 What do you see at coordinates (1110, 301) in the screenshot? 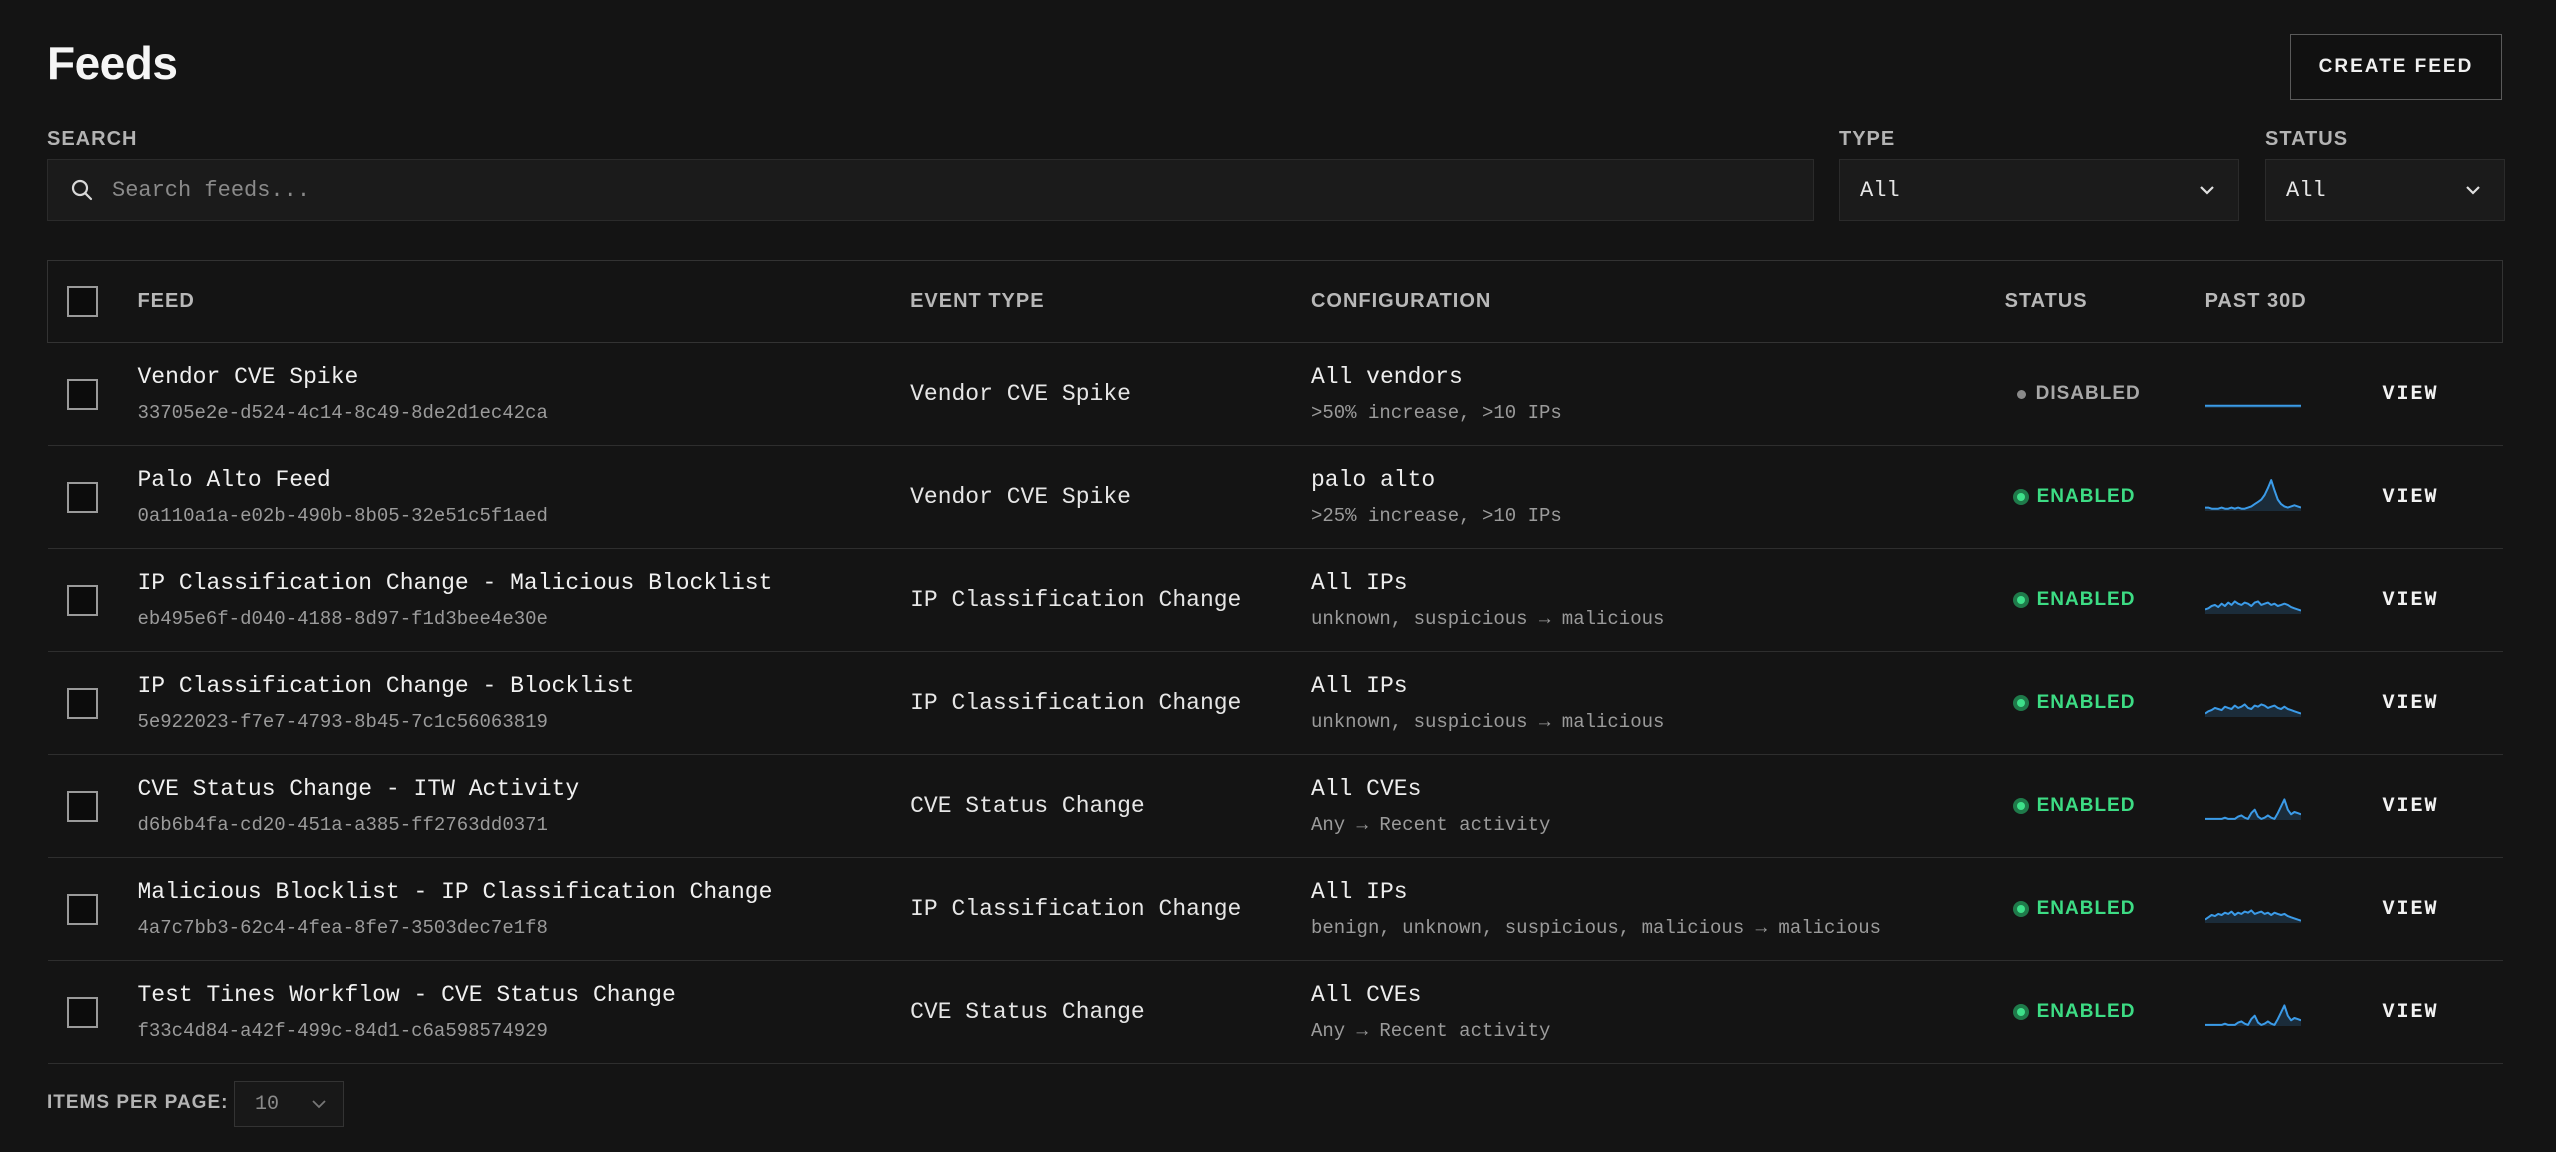
I see `column-header-event-type: EVENT TYPE` at bounding box center [1110, 301].